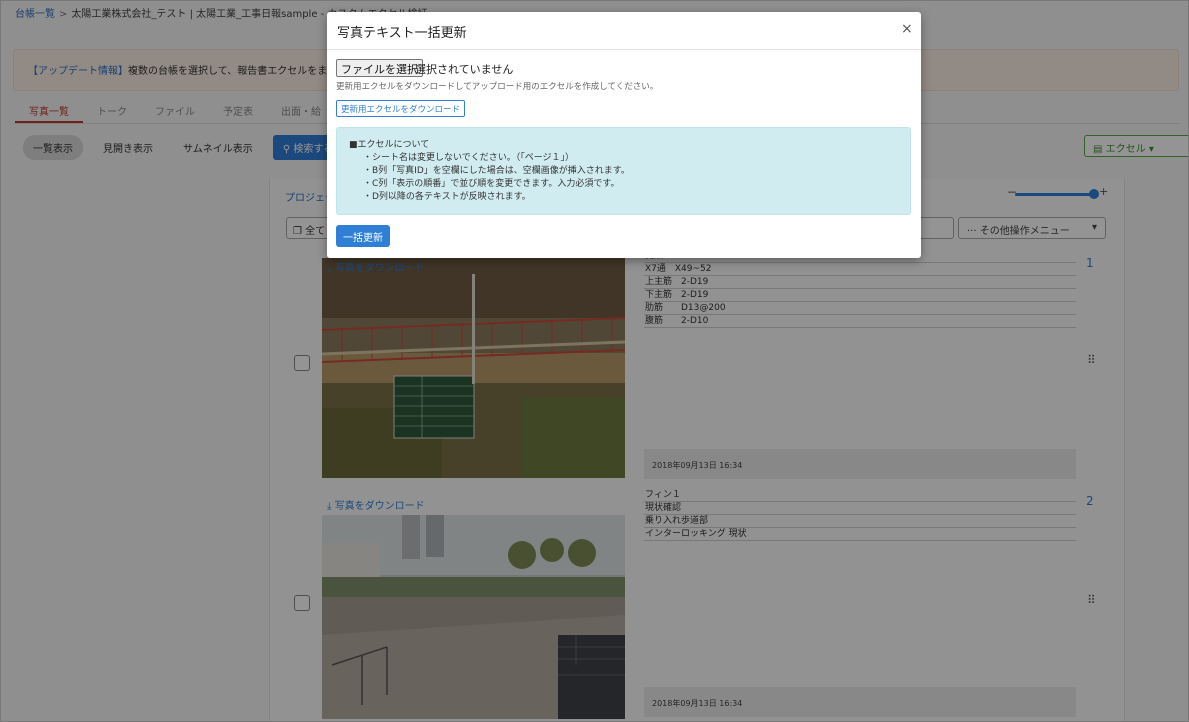  Describe the element at coordinates (401, 108) in the screenshot. I see `download-template-button: 更新用エクセルをダウンロード` at that location.